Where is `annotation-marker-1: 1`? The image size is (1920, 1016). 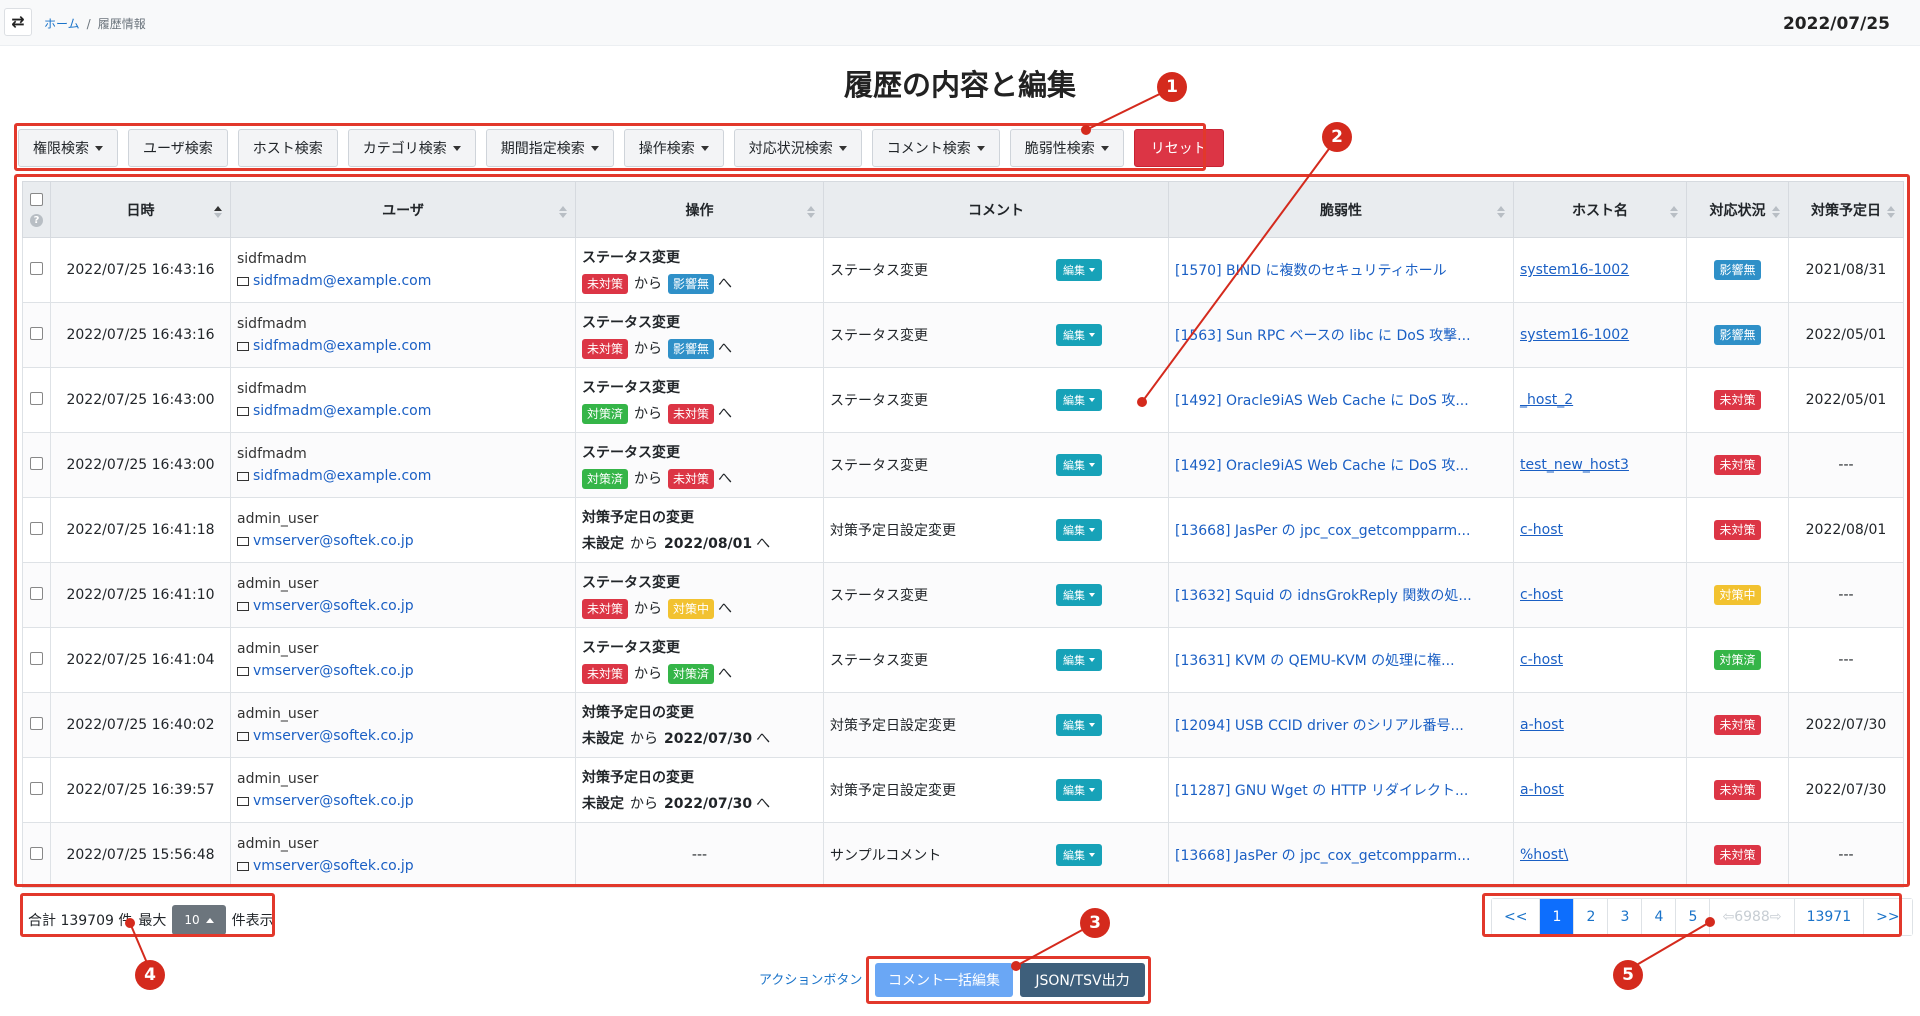 annotation-marker-1: 1 is located at coordinates (1172, 87).